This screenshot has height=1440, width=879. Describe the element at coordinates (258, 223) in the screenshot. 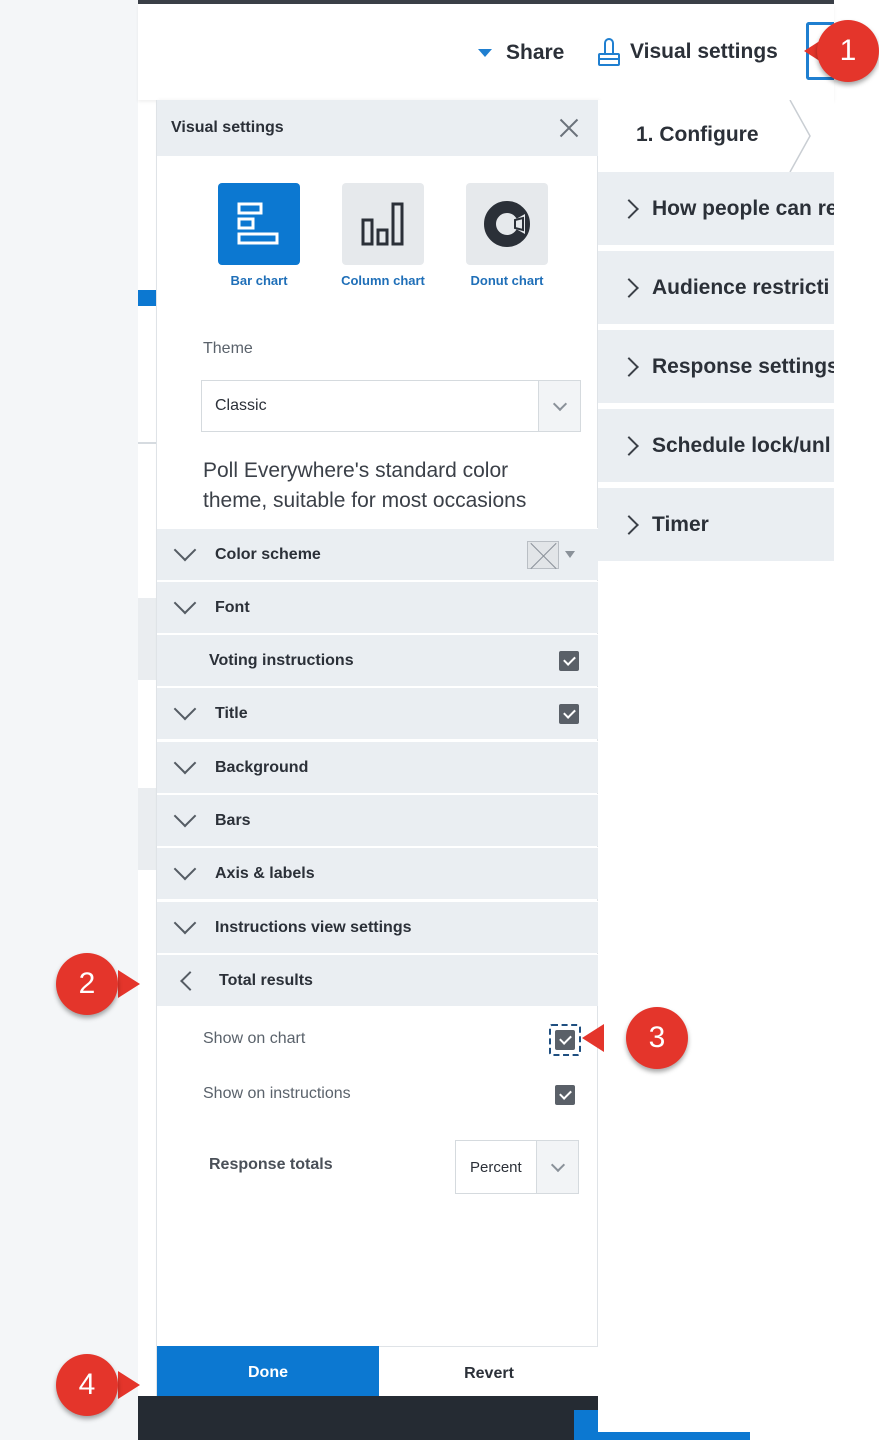

I see `bar-chart-icon` at that location.